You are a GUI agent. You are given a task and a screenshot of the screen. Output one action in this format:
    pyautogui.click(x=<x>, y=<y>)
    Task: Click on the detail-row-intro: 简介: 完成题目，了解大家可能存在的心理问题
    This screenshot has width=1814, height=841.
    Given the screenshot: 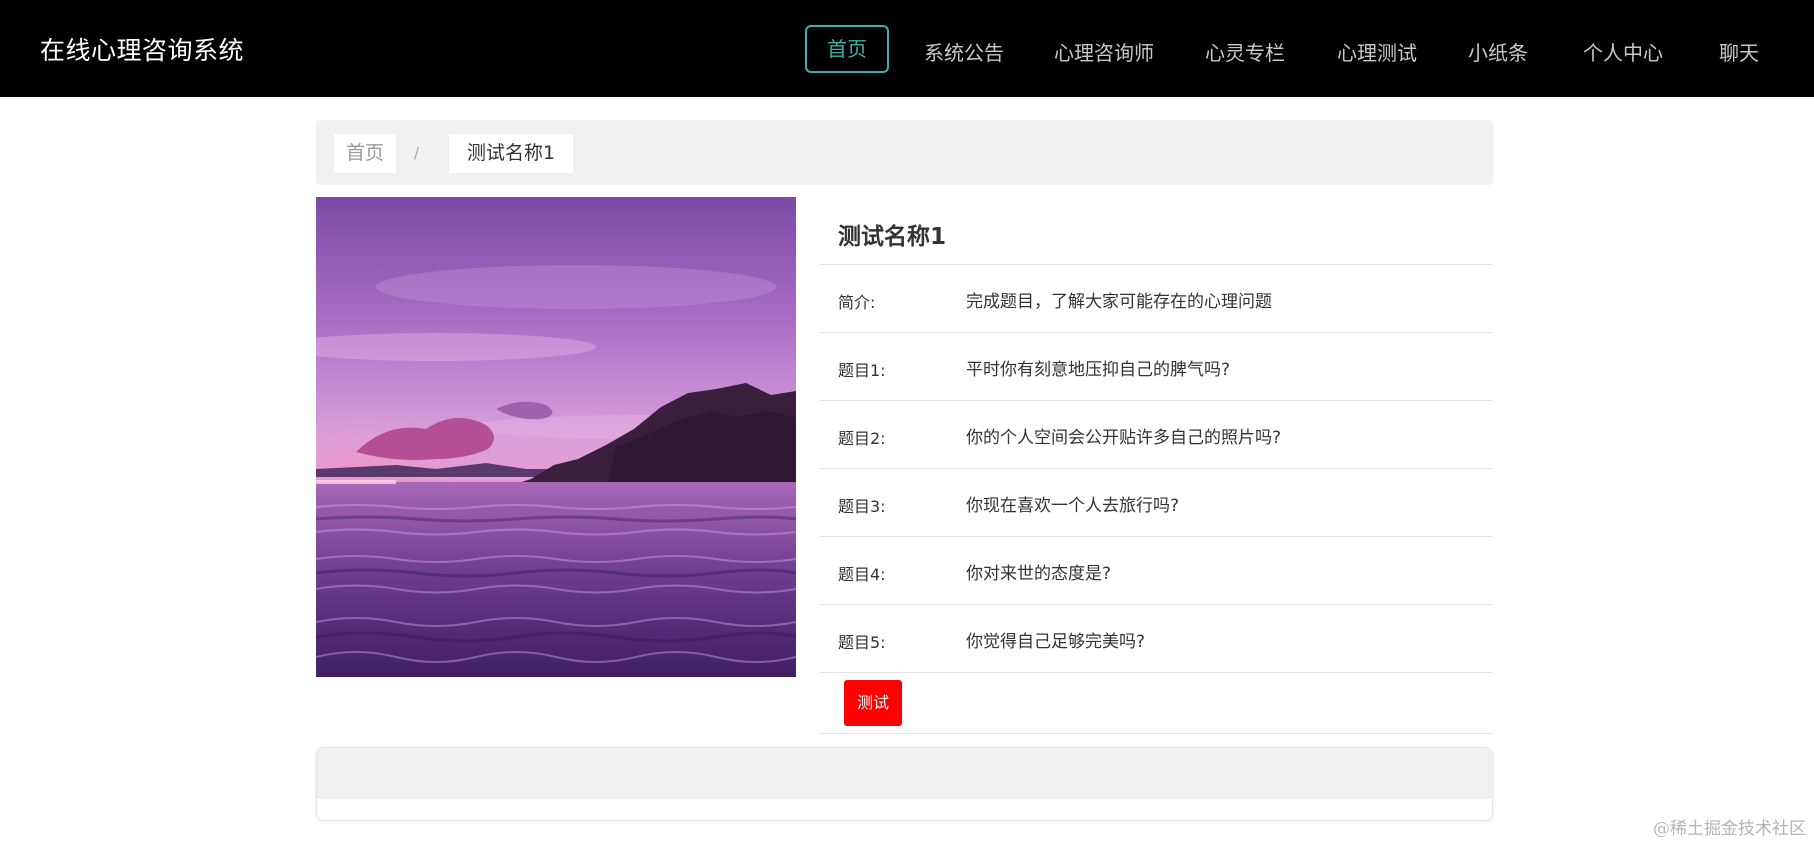 What is the action you would take?
    pyautogui.click(x=1156, y=299)
    